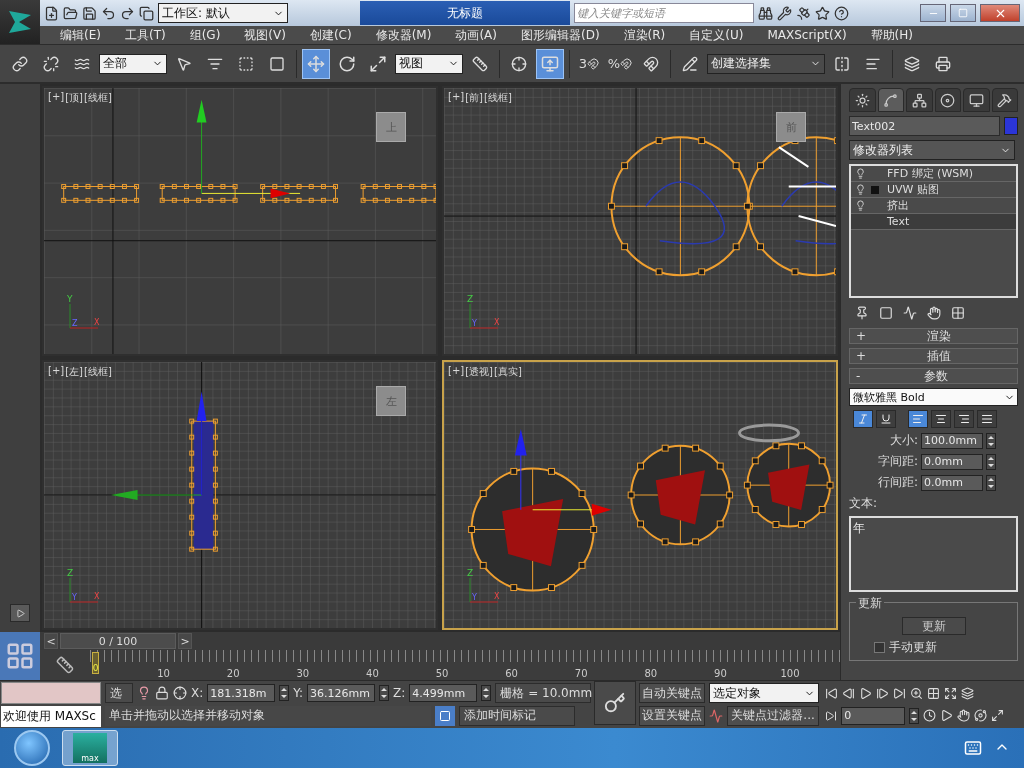 This screenshot has height=768, width=1024. I want to click on italic-icon, so click(863, 419).